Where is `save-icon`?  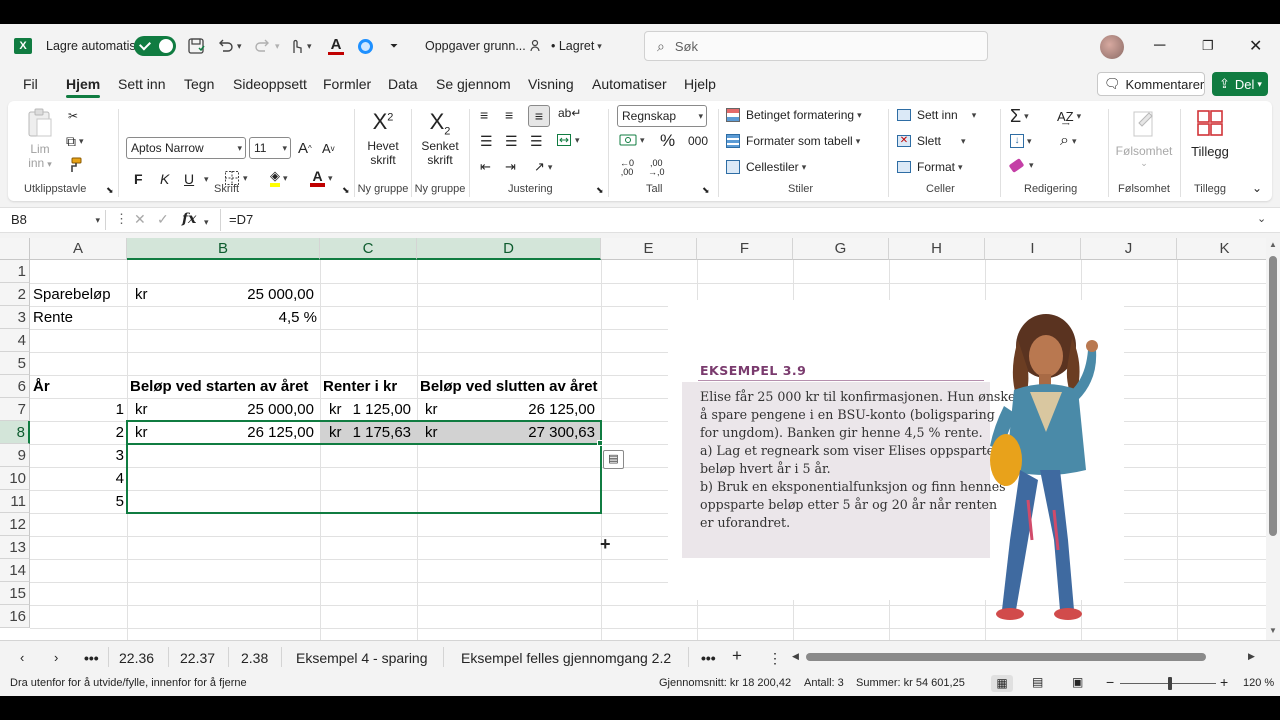
save-icon is located at coordinates (196, 46).